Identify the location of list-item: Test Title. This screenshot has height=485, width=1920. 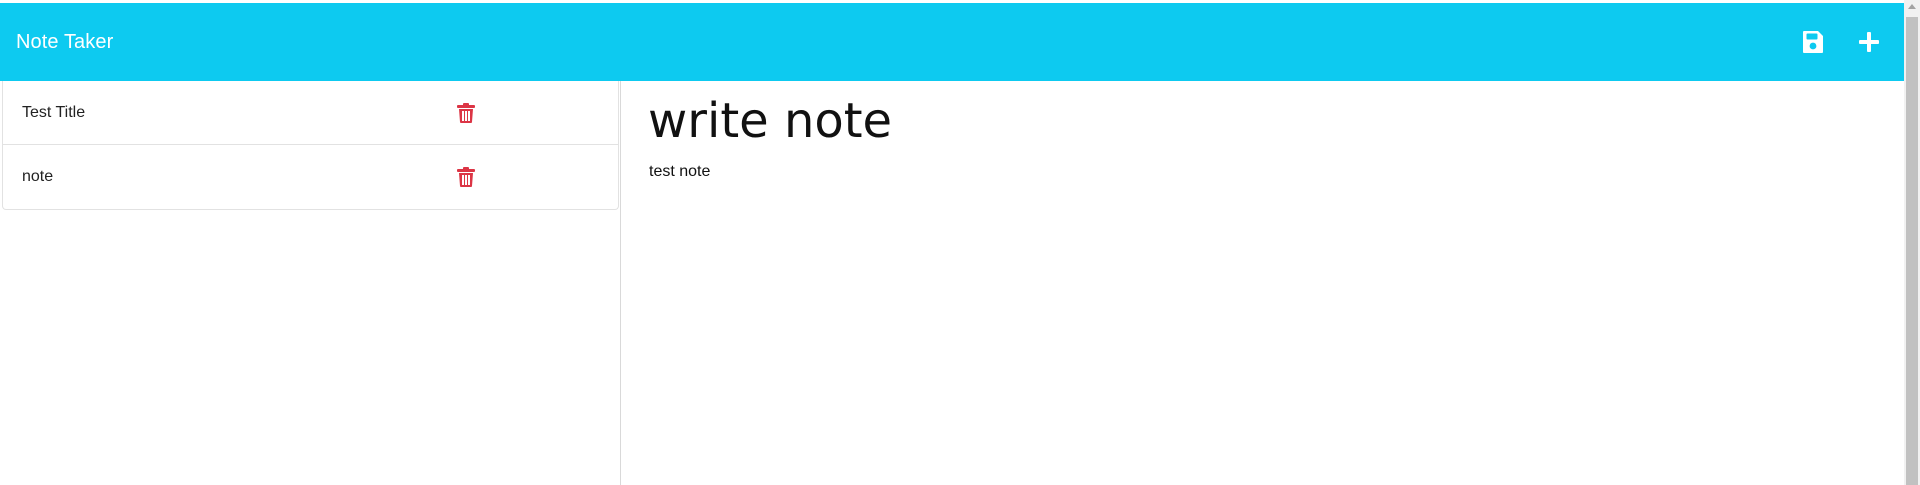
(310, 113).